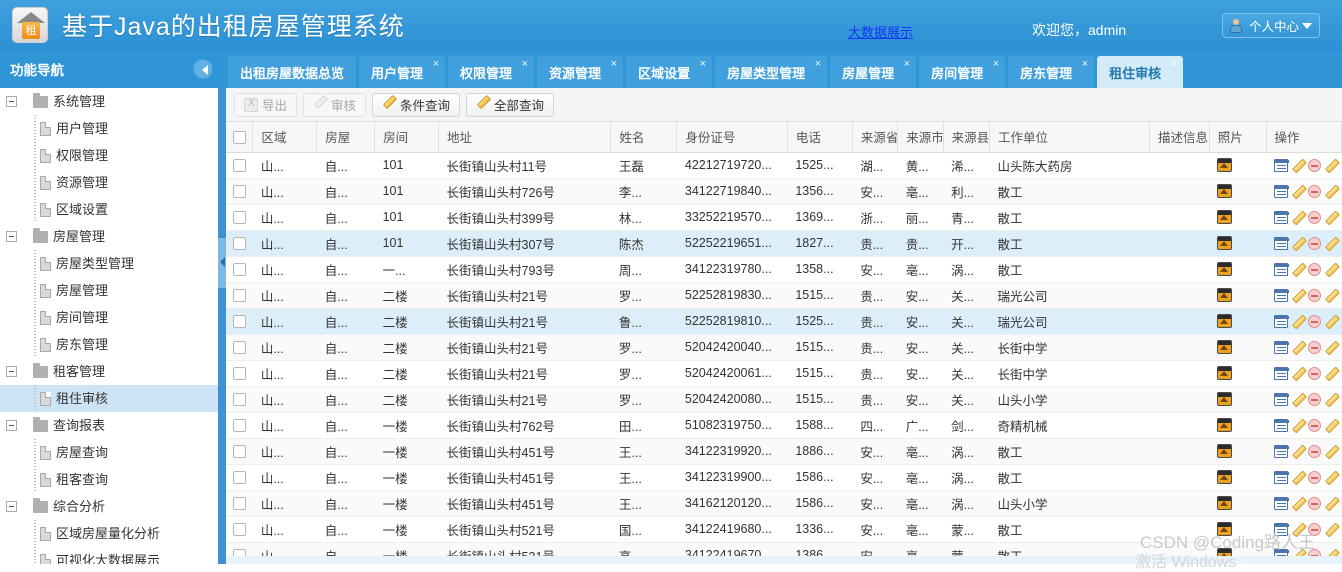  What do you see at coordinates (109, 155) in the screenshot?
I see `sidebar-item-2: 权限管理` at bounding box center [109, 155].